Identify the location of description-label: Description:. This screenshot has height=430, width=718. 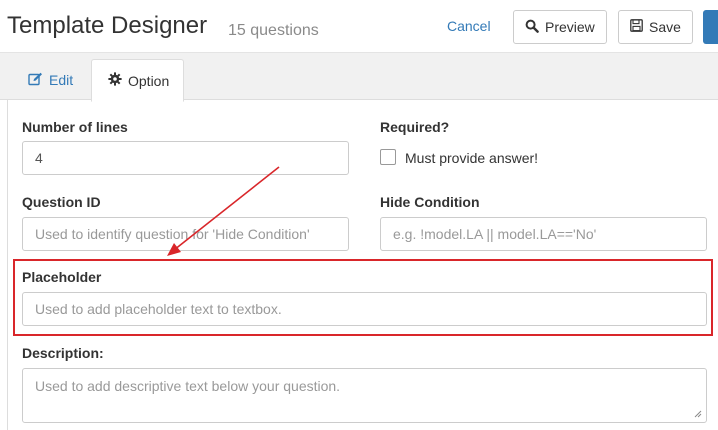
(63, 353).